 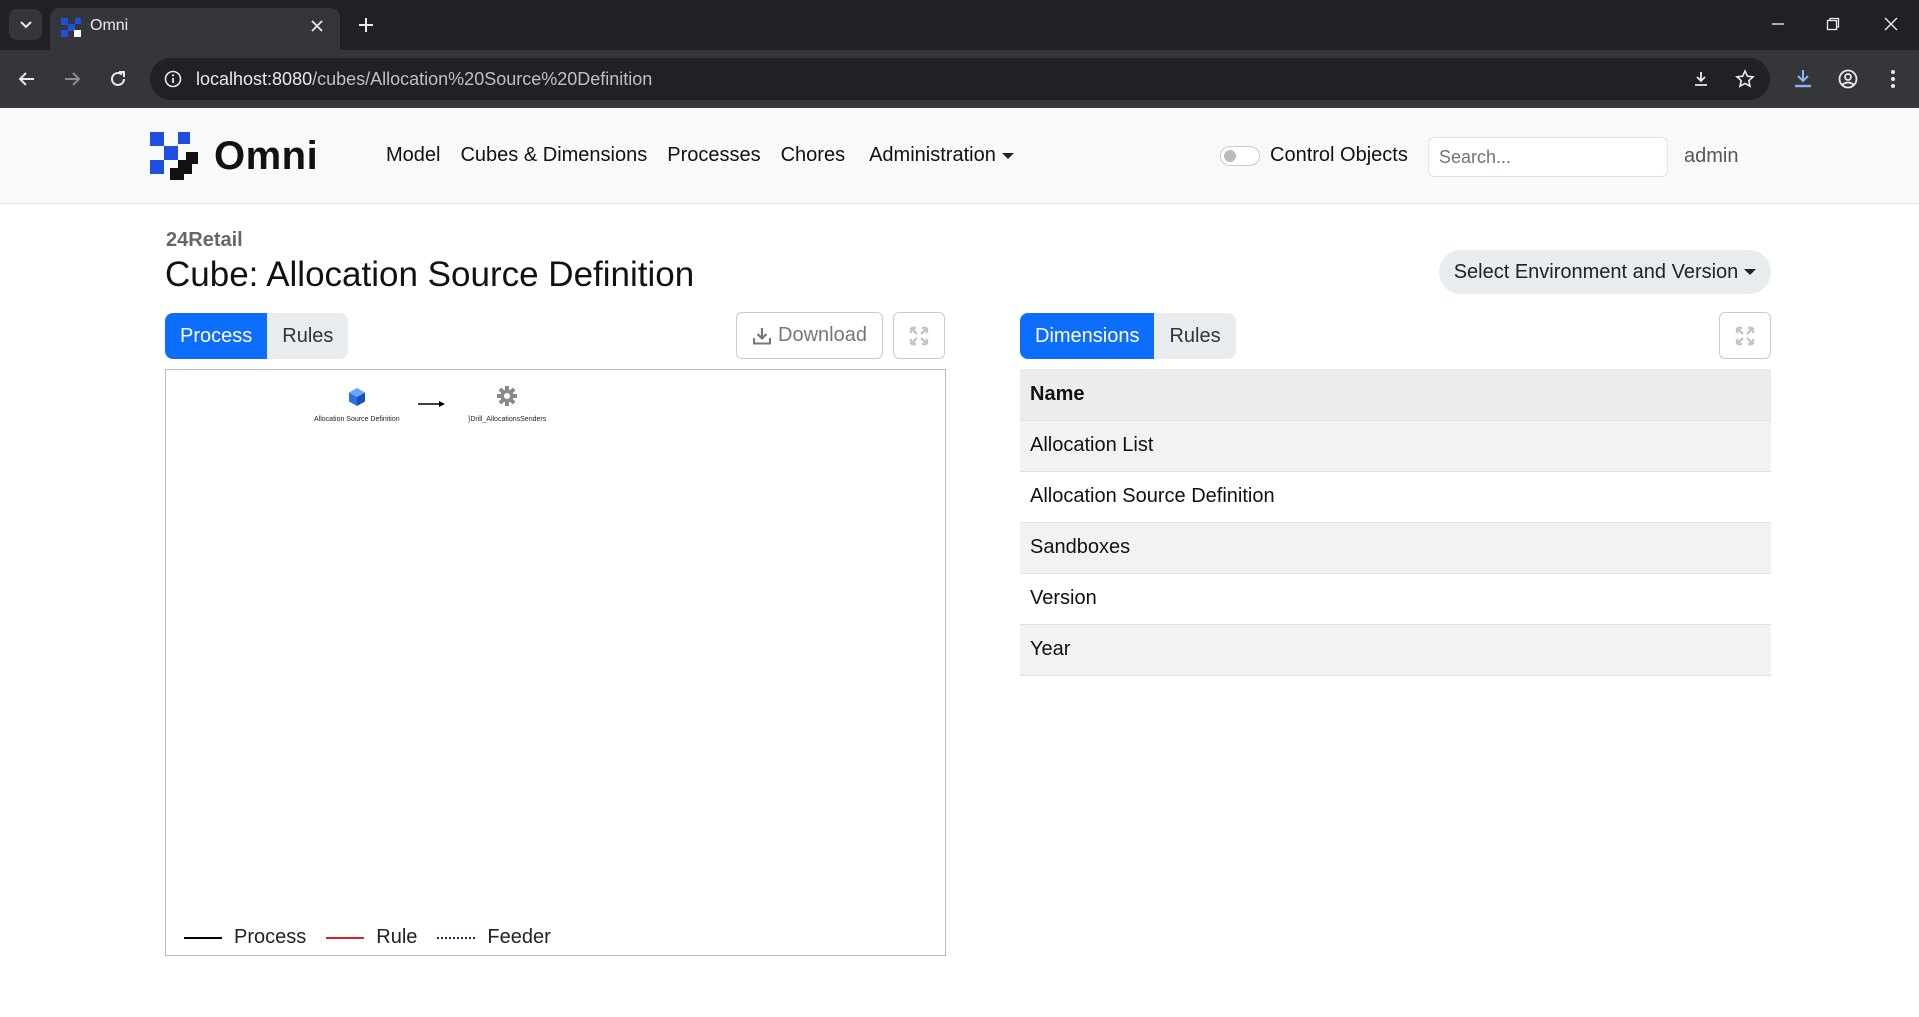 I want to click on expand-table-button, so click(x=1745, y=335).